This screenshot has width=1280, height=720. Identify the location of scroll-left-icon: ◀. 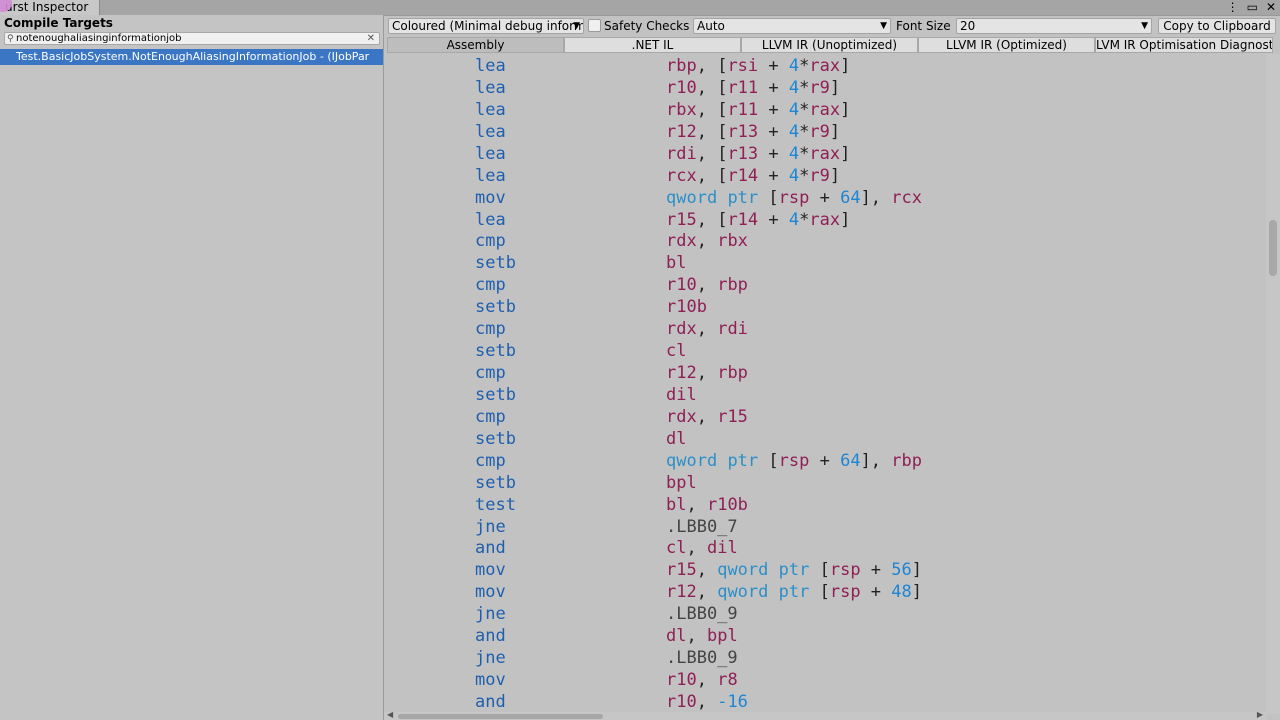
(390, 714).